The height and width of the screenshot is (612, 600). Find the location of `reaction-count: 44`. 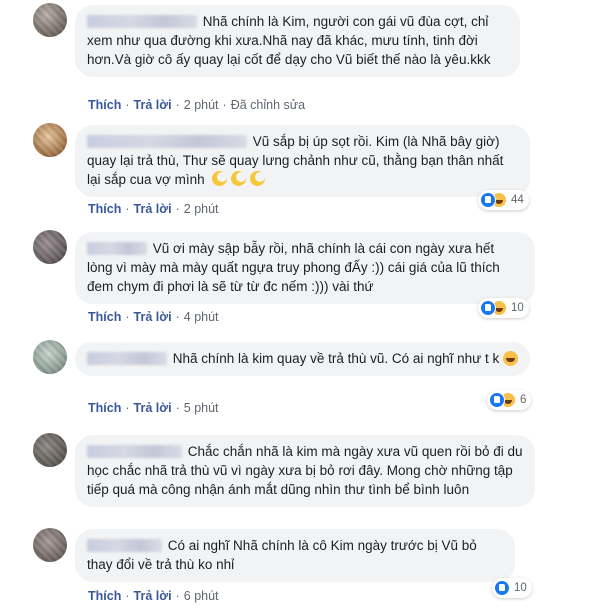

reaction-count: 44 is located at coordinates (517, 200).